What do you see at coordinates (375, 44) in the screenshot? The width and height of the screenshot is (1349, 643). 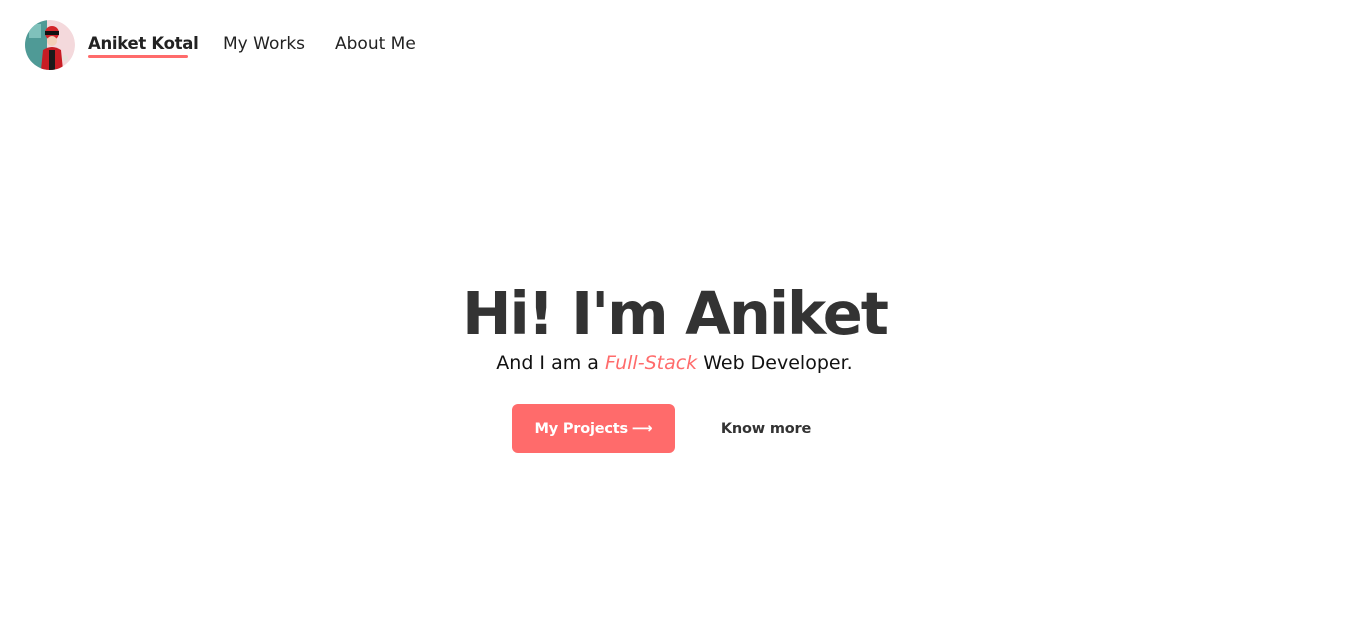 I see `nav-about-me-link: About Me` at bounding box center [375, 44].